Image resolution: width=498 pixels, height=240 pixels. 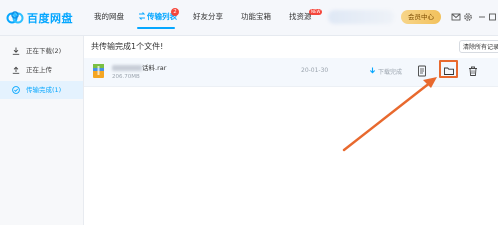 What do you see at coordinates (291, 72) in the screenshot?
I see `table-row: 话料.rar 206.70MB 20-01-30 下载完成` at bounding box center [291, 72].